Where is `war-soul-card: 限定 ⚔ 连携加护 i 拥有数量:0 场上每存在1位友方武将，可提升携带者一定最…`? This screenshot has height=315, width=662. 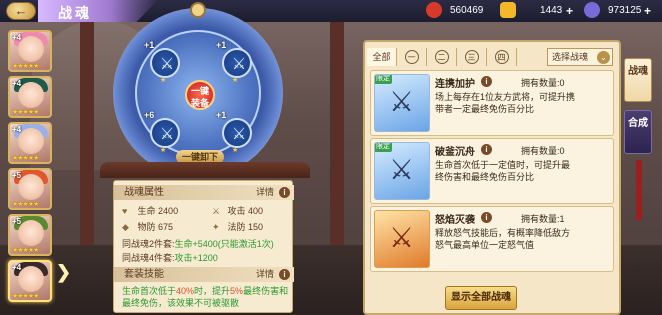 war-soul-card: 限定 ⚔ 连携加护 i 拥有数量:0 场上每存在1位友方武将，可提升携带者一定最… is located at coordinates (492, 103).